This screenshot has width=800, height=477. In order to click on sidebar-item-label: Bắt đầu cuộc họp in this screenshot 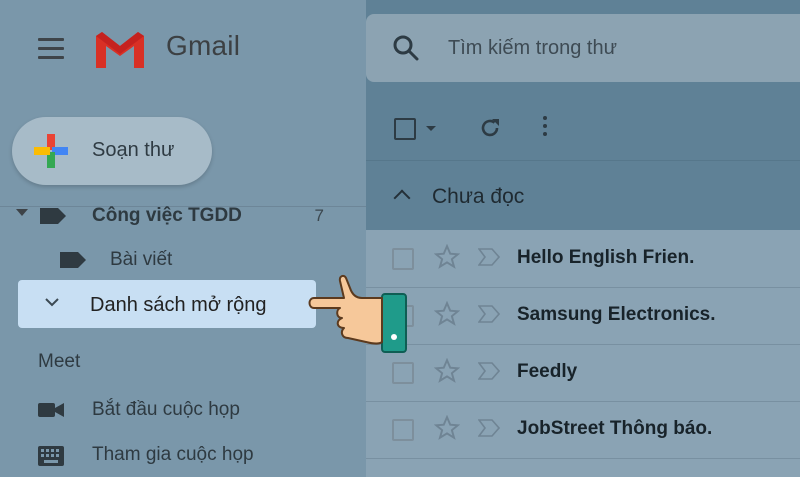, I will do `click(166, 409)`.